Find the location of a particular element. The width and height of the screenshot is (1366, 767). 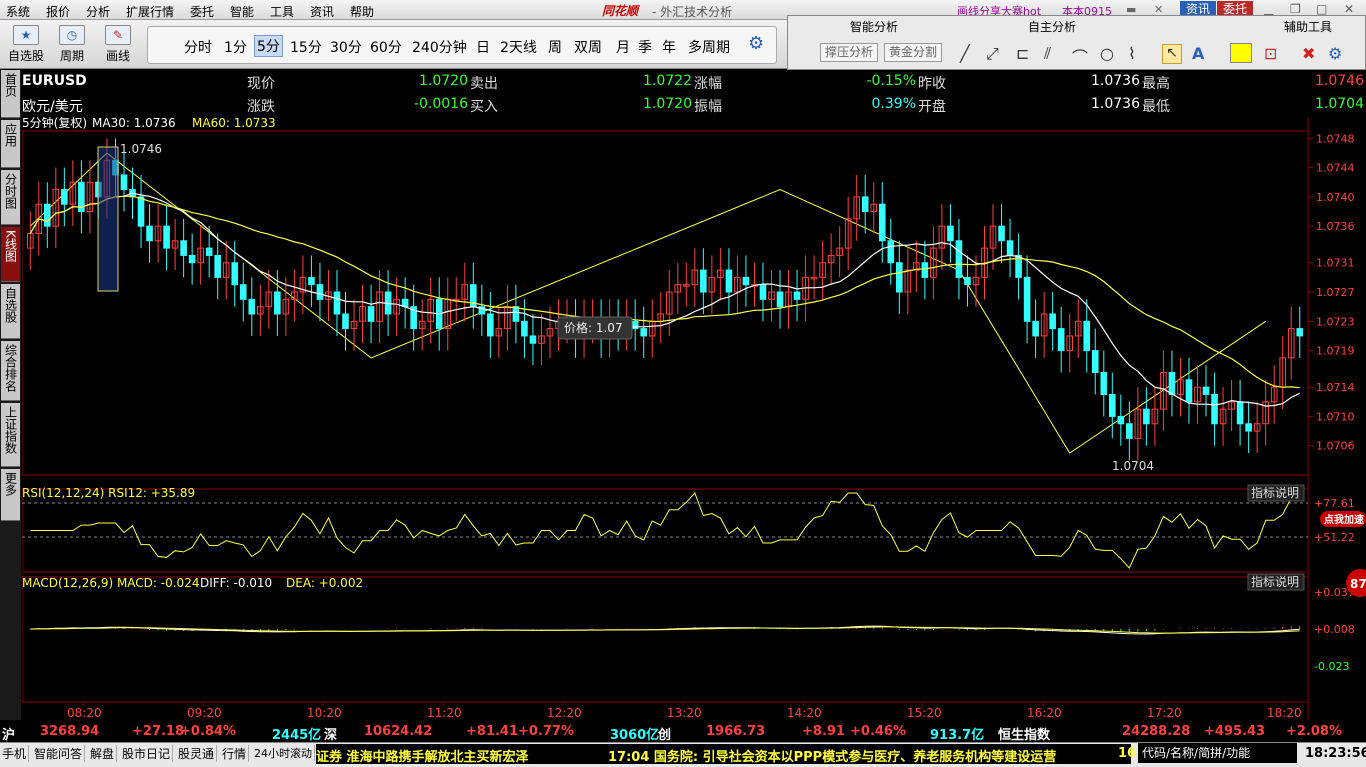

tab-diary: 股市日记 is located at coordinates (147, 753).